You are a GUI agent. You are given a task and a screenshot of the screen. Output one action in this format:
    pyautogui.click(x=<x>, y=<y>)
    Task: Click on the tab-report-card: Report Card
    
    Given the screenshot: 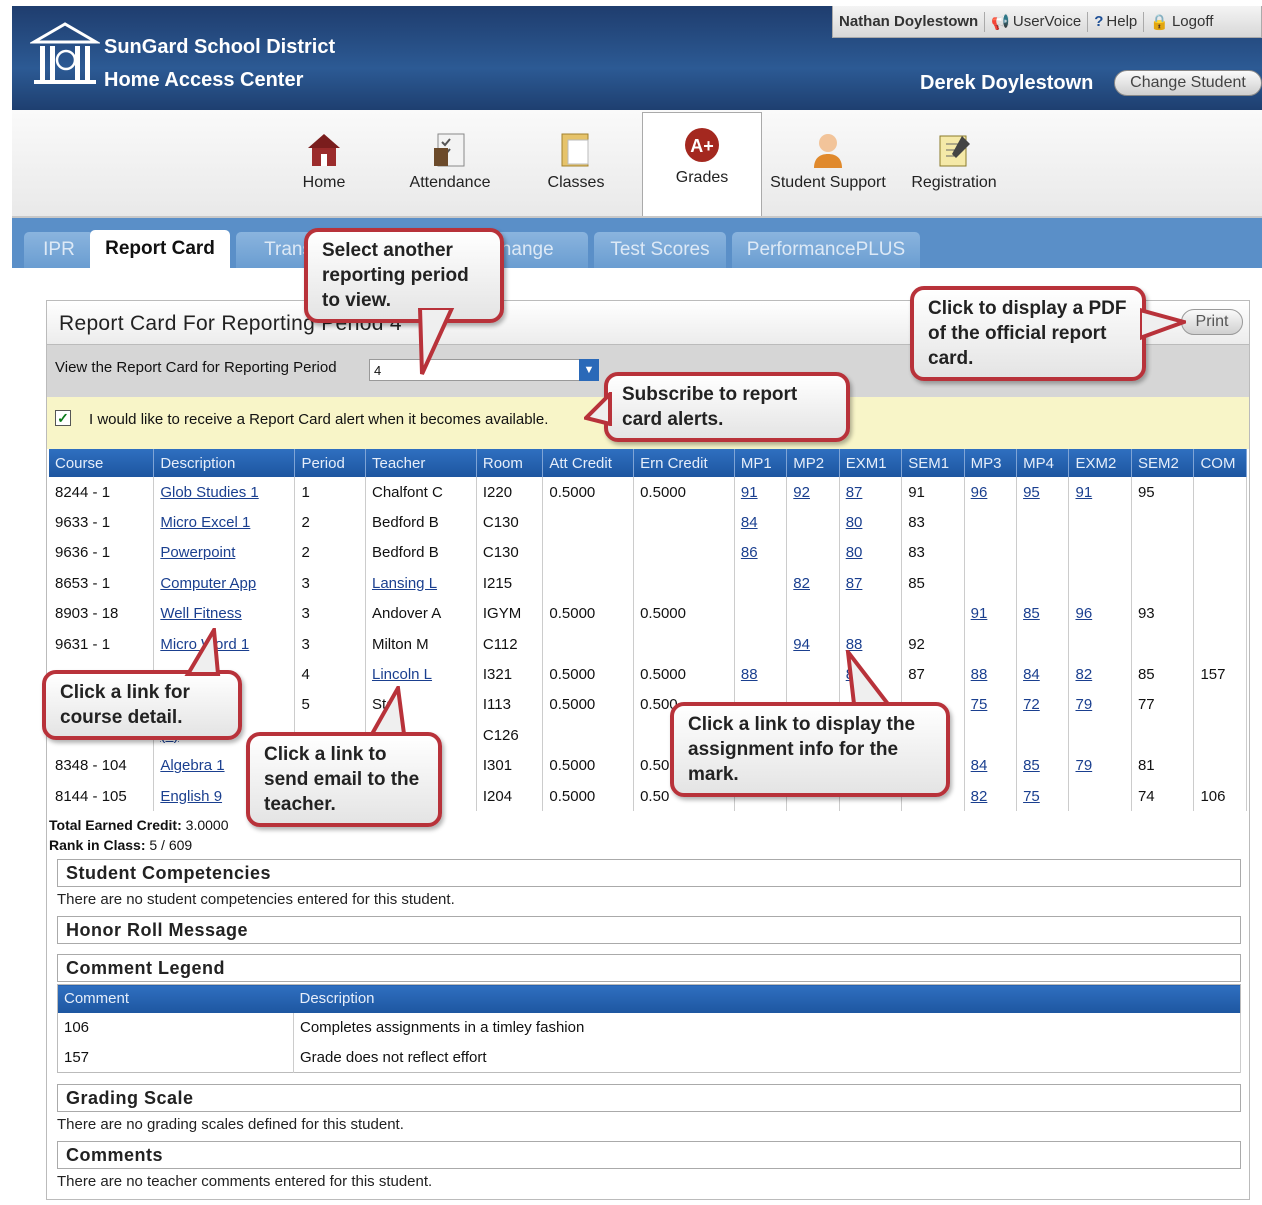 What is the action you would take?
    pyautogui.click(x=160, y=249)
    